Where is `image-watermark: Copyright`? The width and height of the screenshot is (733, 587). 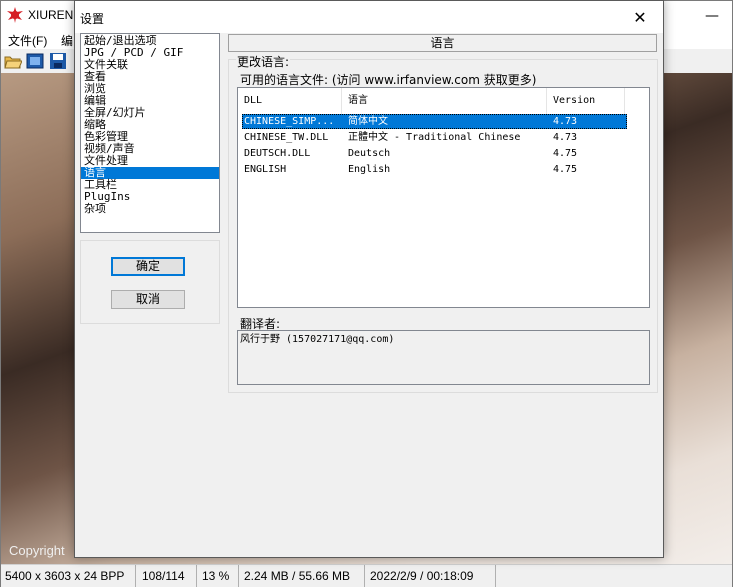 image-watermark: Copyright is located at coordinates (37, 550).